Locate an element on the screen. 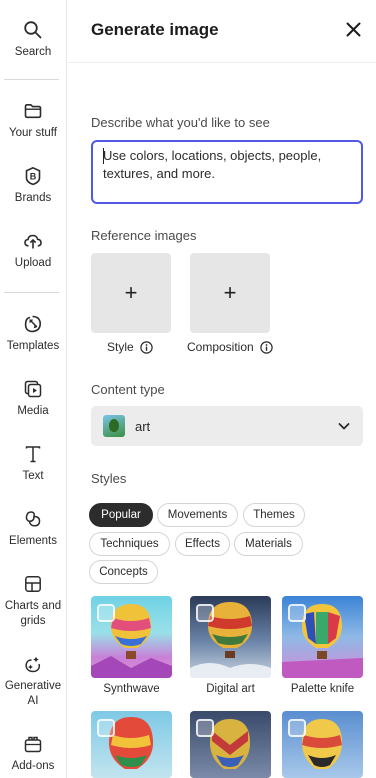  style-tile-synthwave is located at coordinates (131, 637).